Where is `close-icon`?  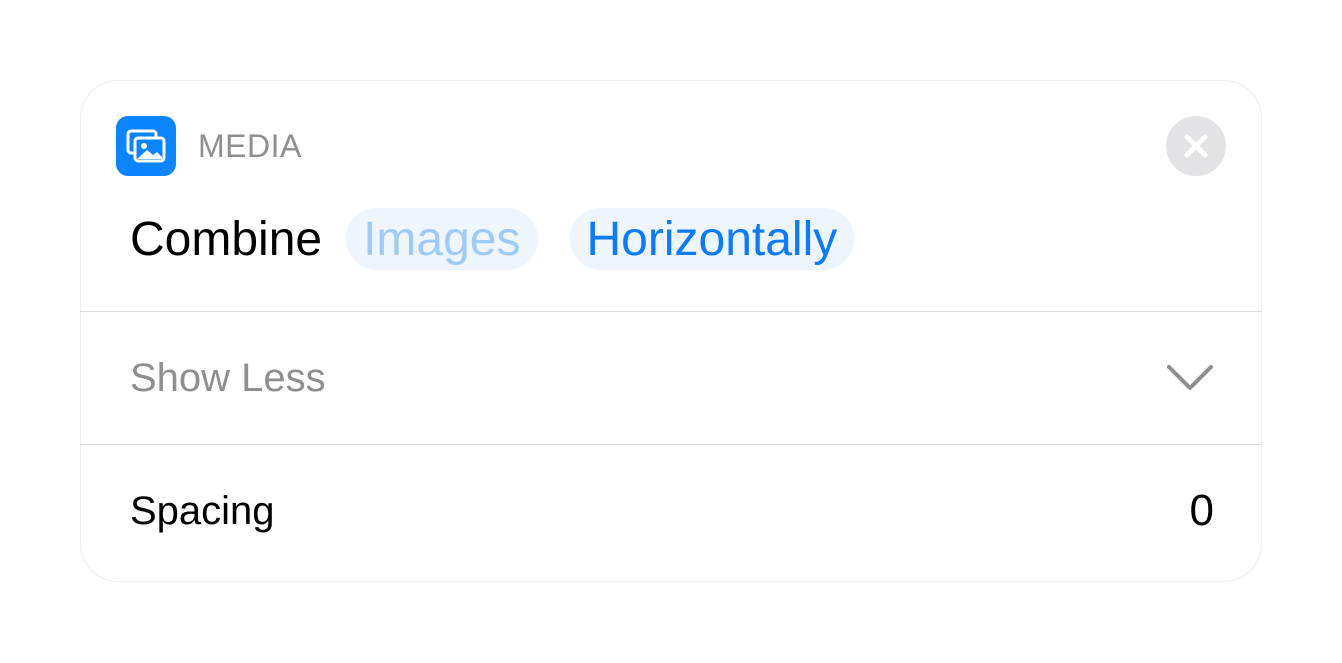 close-icon is located at coordinates (1196, 146).